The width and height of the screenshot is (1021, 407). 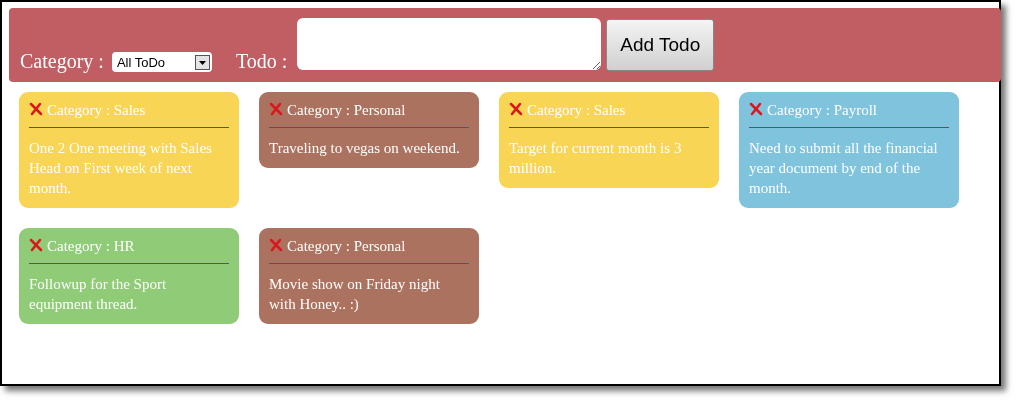 What do you see at coordinates (822, 110) in the screenshot?
I see `card-category: Category : Payroll` at bounding box center [822, 110].